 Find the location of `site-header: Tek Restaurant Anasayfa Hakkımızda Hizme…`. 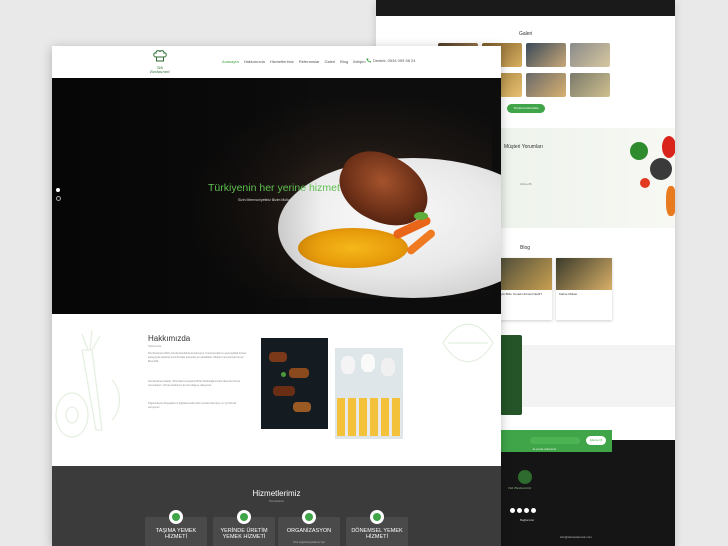

site-header: Tek Restaurant Anasayfa Hakkımızda Hizme… is located at coordinates (276, 62).